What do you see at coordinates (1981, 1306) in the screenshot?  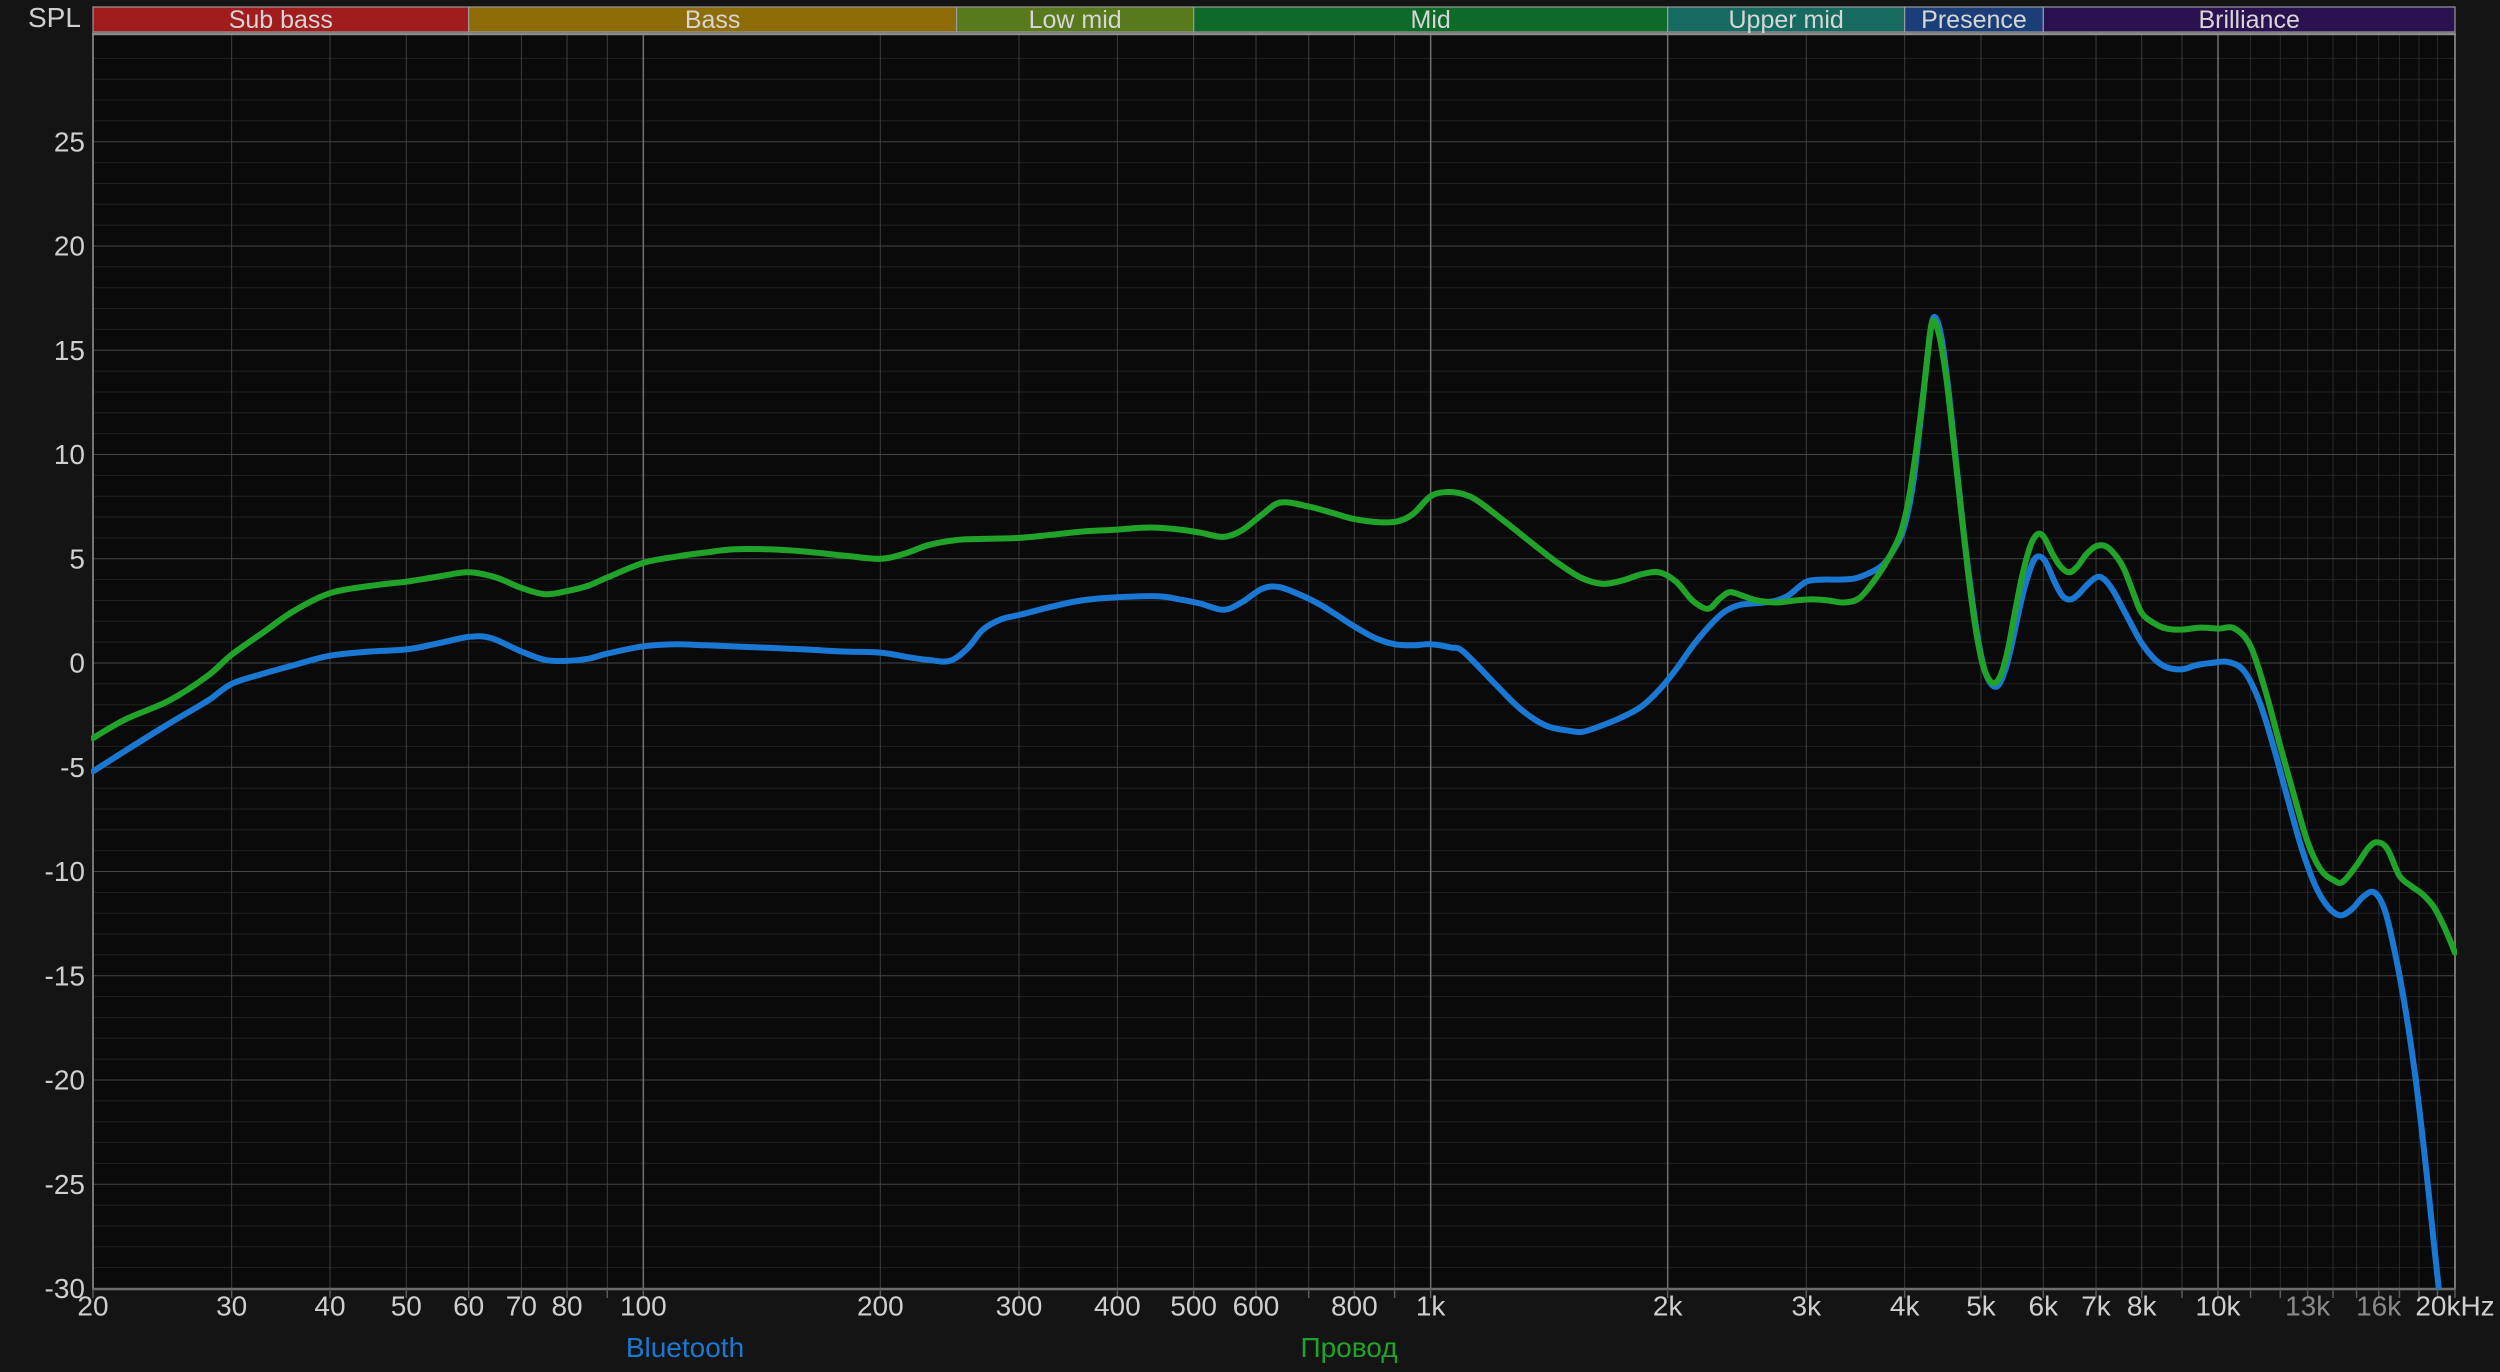 I see `x-tick-label: 5k` at bounding box center [1981, 1306].